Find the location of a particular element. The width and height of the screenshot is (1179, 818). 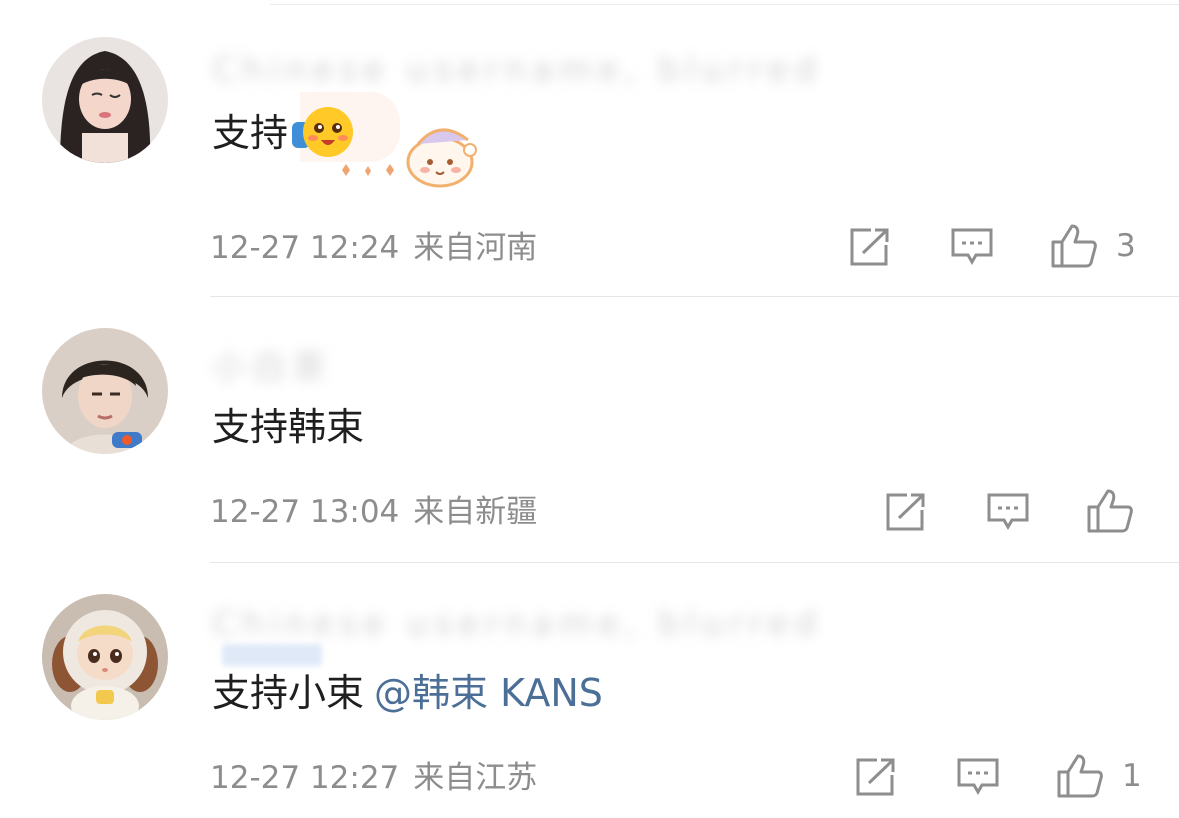

comment-text: 支持 is located at coordinates (285, 132).